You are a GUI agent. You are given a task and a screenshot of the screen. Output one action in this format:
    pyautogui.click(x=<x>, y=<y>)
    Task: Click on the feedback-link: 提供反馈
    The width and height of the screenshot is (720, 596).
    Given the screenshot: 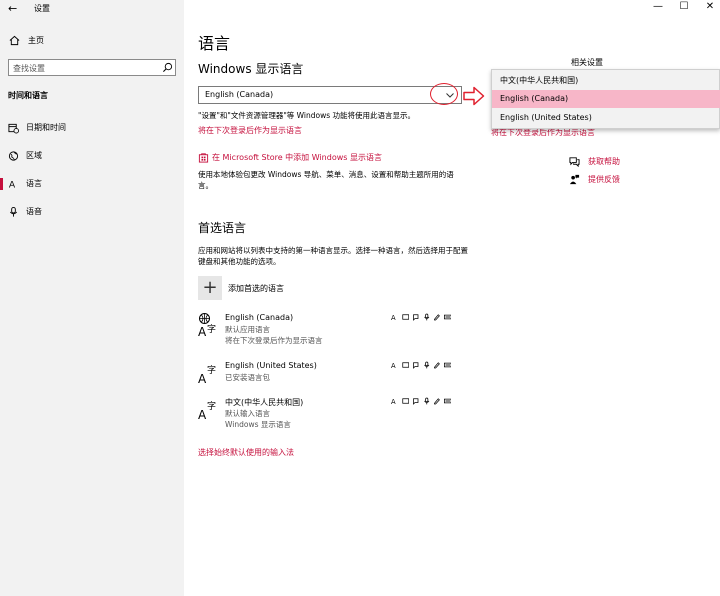 What is the action you would take?
    pyautogui.click(x=594, y=179)
    